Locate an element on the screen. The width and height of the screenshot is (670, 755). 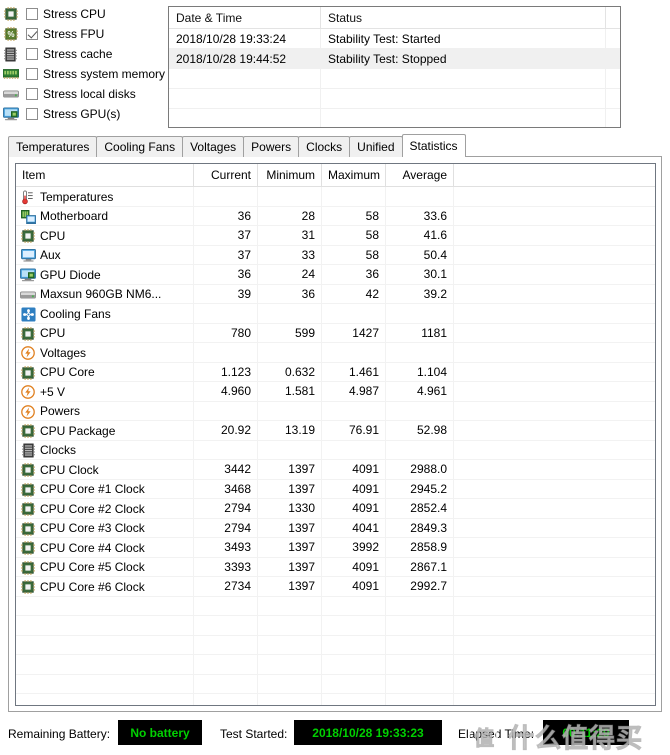
stats-group-row: Clocks is located at coordinates (335, 450).